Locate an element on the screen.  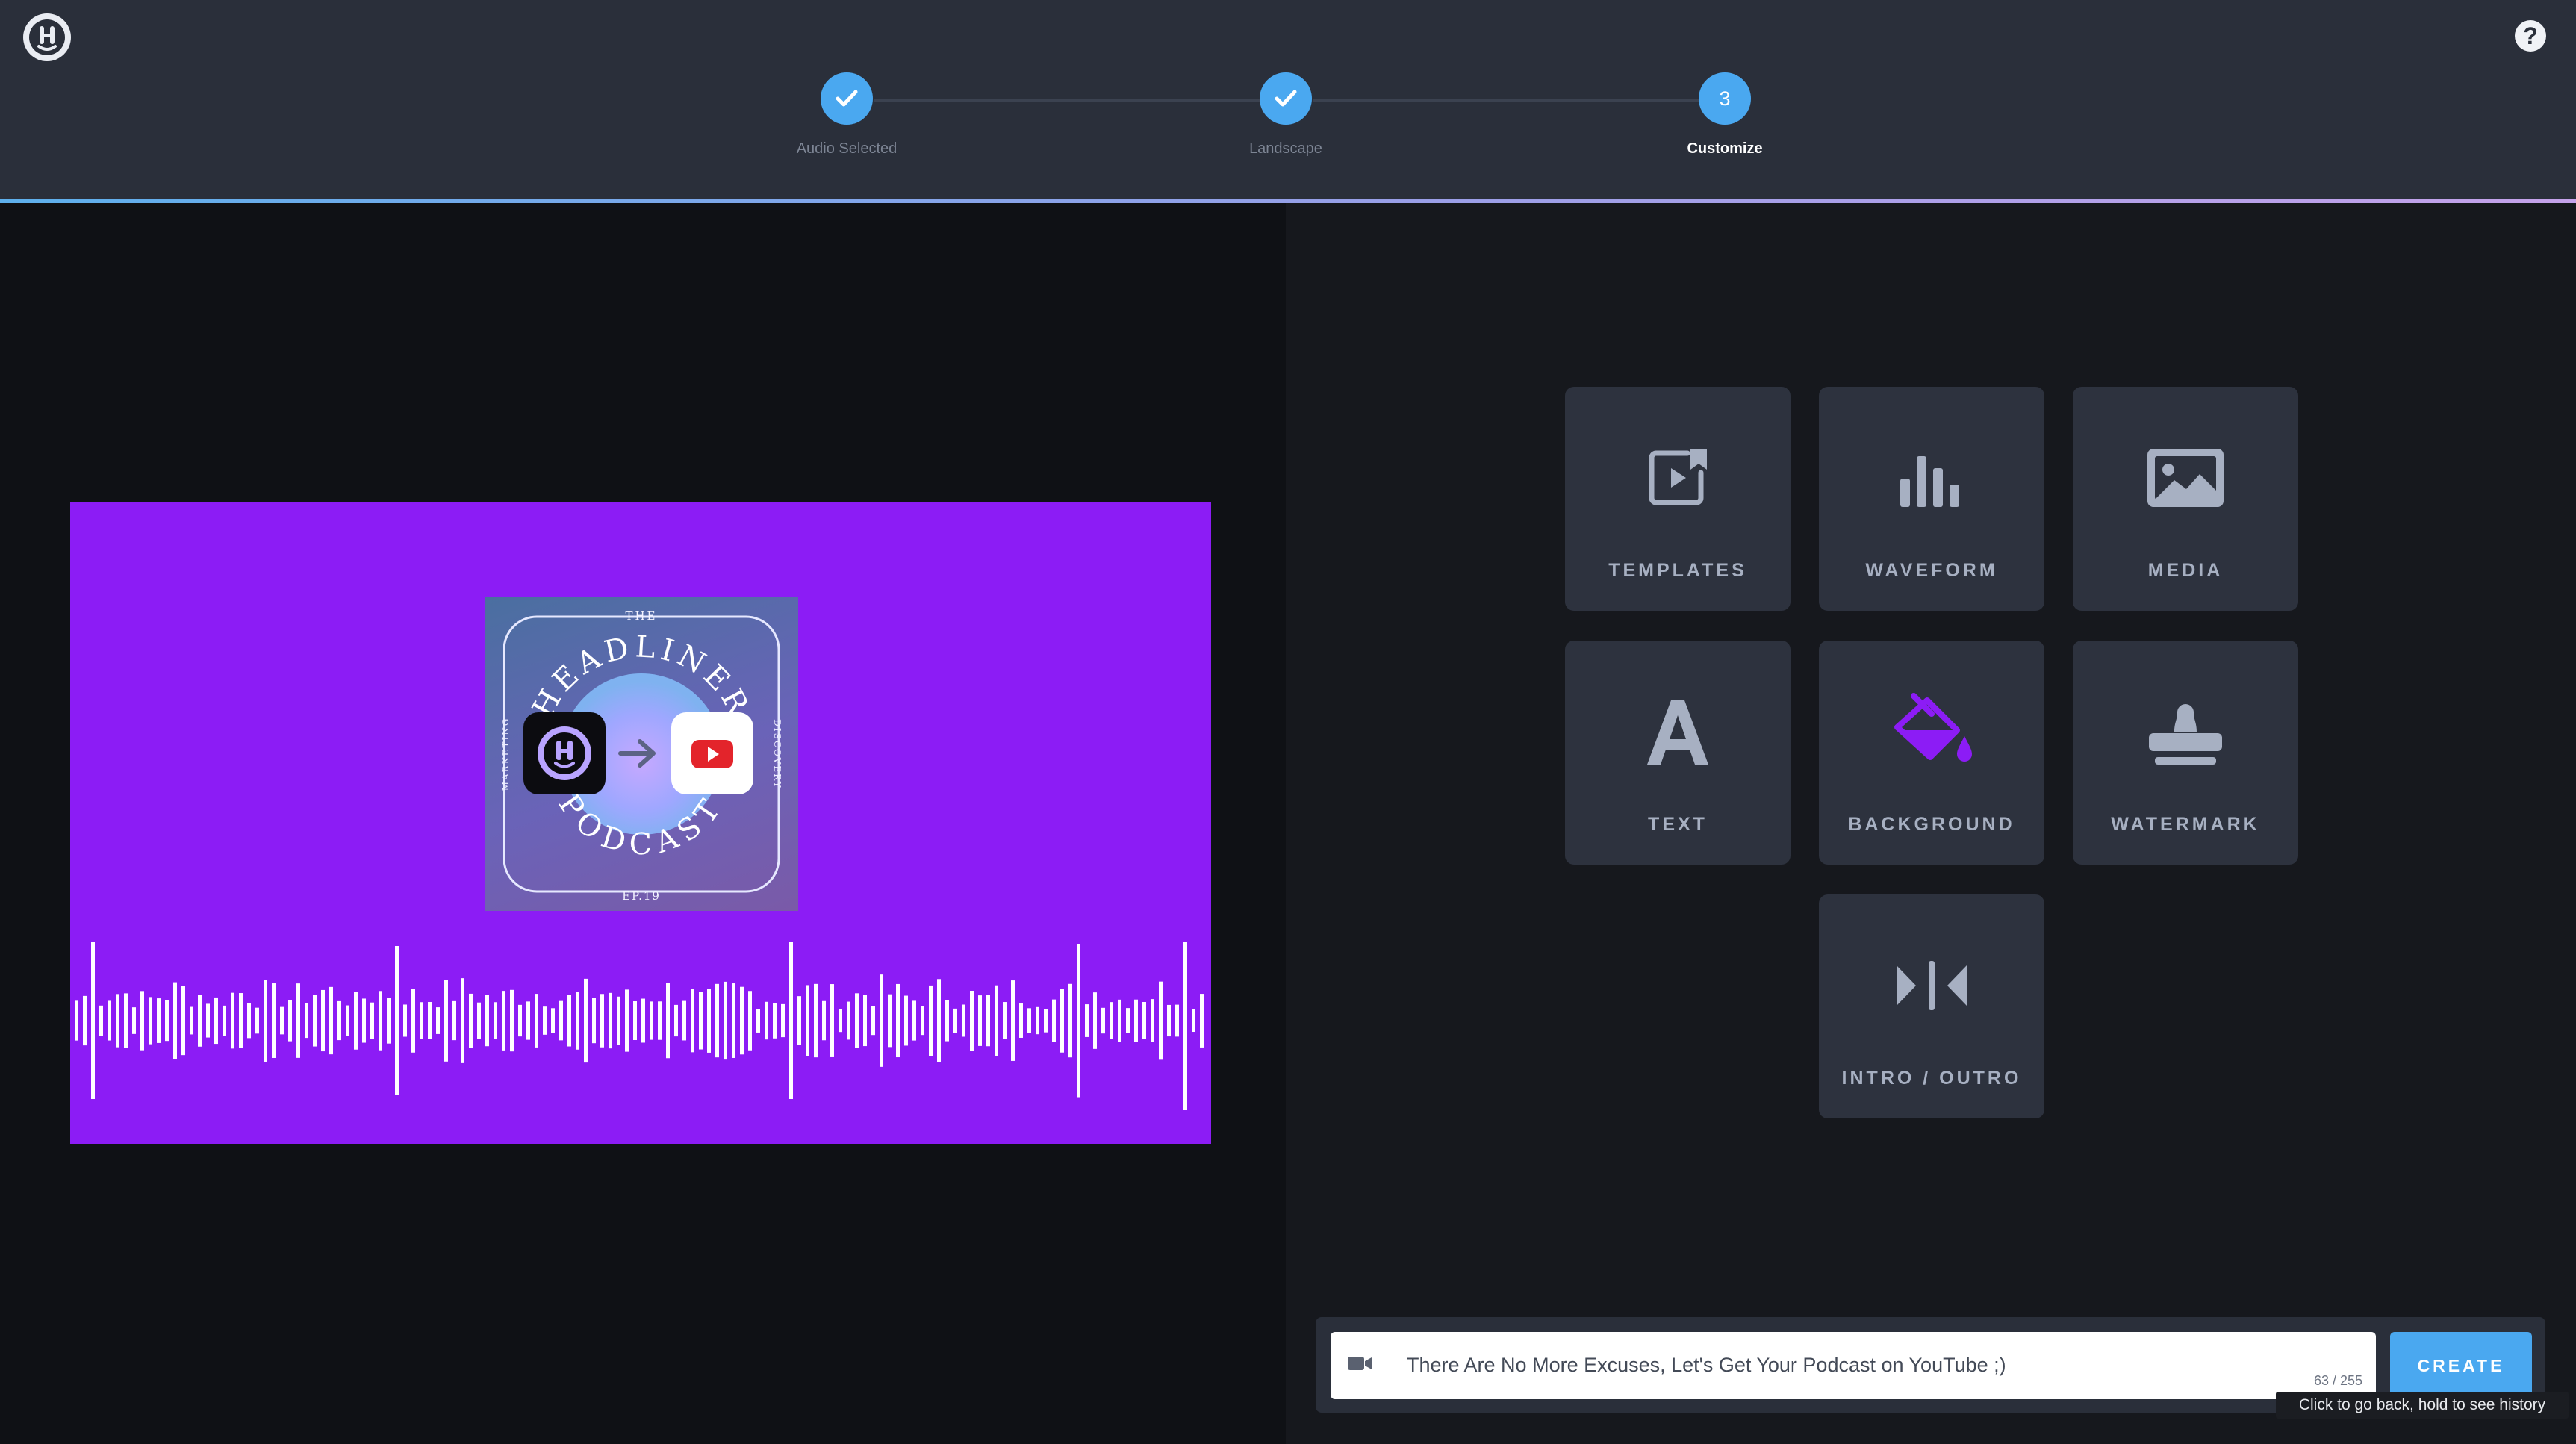
top-header: ? Audio Selected Landscape 3 Customize is located at coordinates (1288, 99).